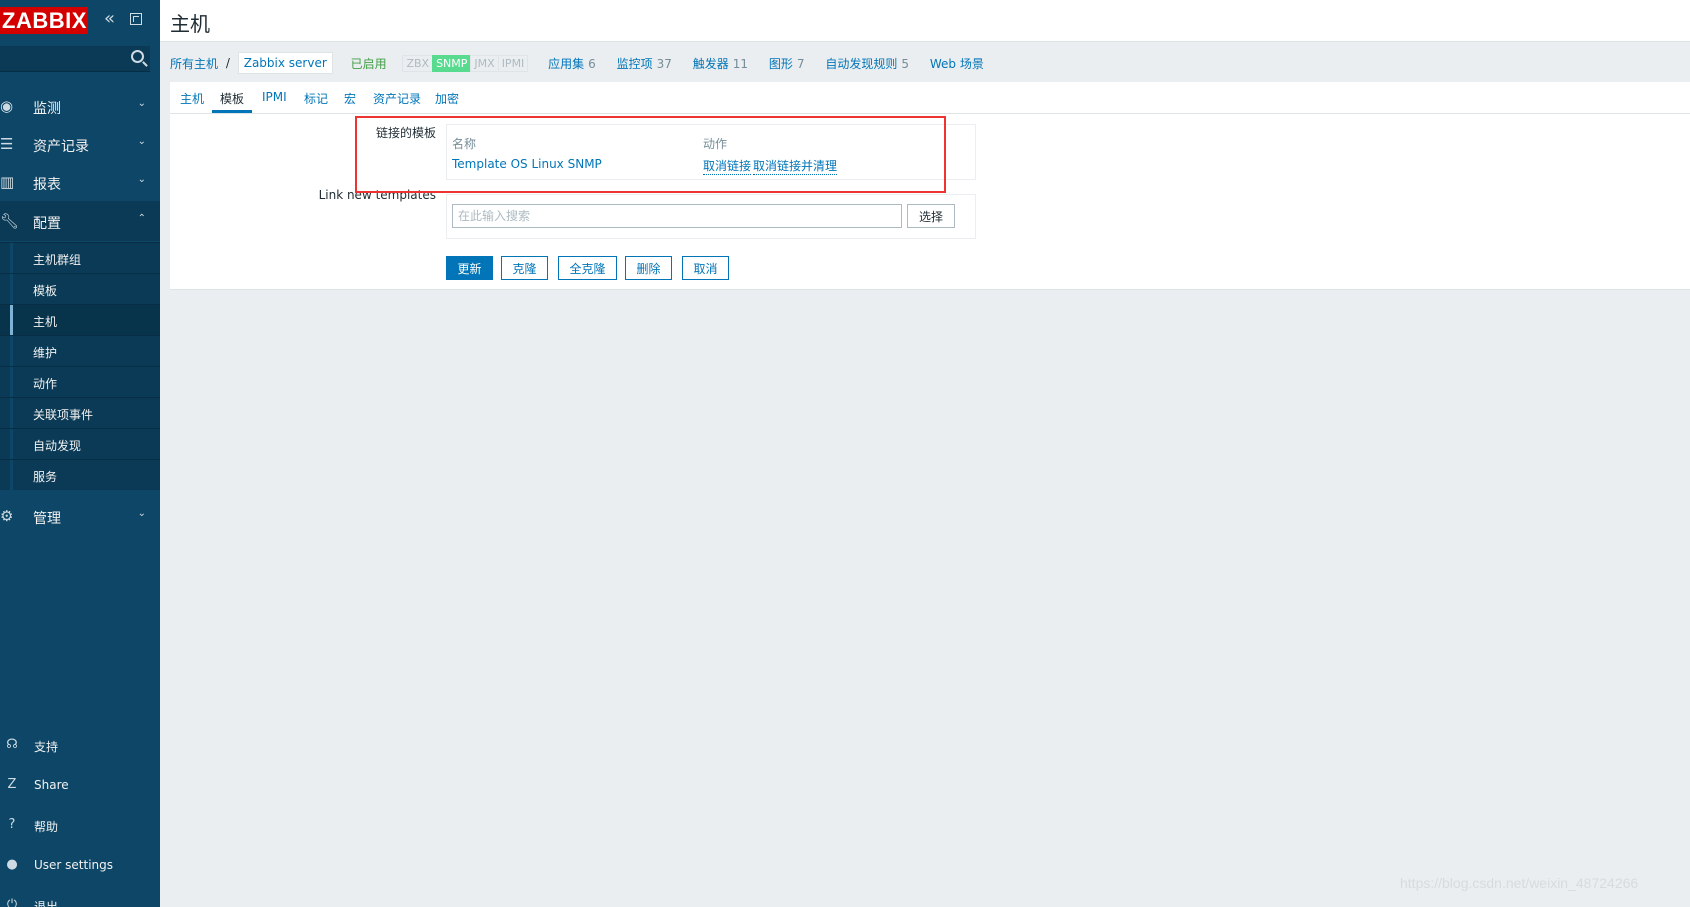 This screenshot has width=1690, height=907. Describe the element at coordinates (47, 109) in the screenshot. I see `menu-label: 监测` at that location.